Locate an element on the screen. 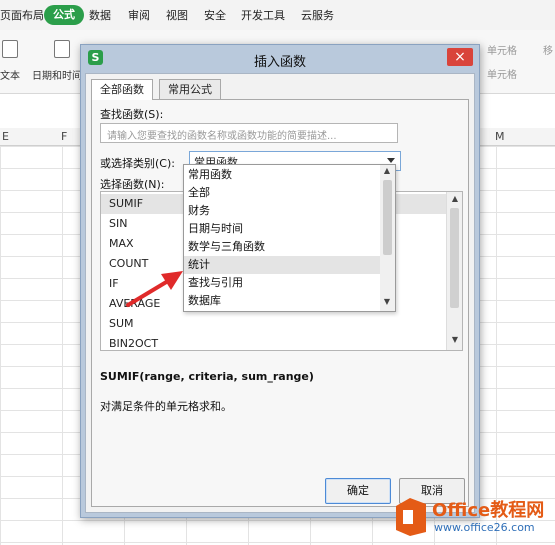  menu-review: 审阅 is located at coordinates (139, 15).